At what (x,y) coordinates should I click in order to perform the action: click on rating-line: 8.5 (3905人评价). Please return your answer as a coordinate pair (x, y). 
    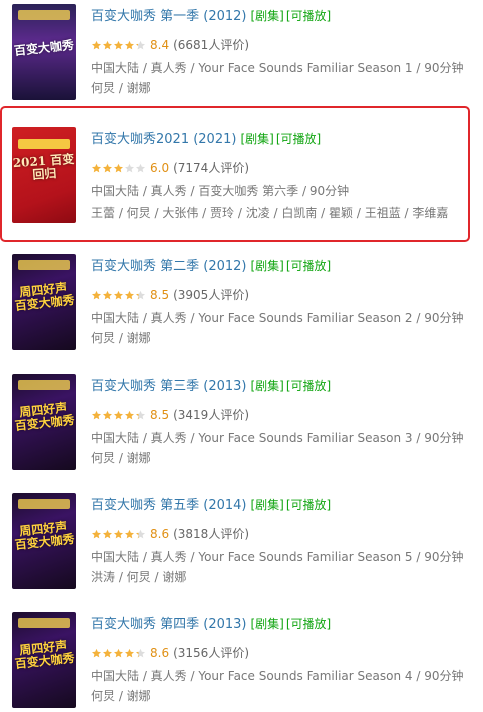
    Looking at the image, I should click on (170, 295).